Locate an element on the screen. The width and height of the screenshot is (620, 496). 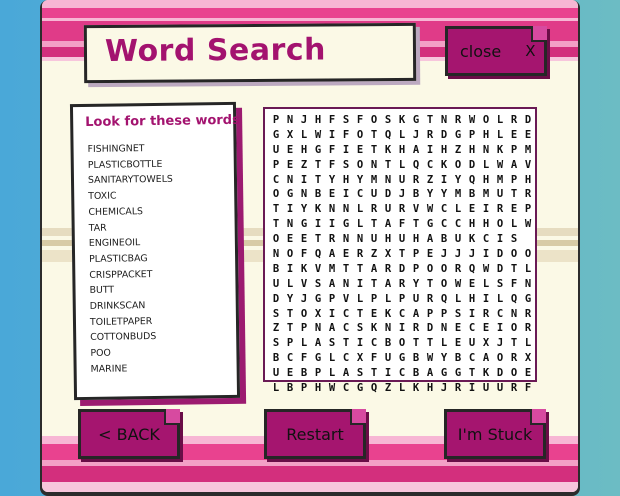
letter-cell: E is located at coordinates (290, 165).